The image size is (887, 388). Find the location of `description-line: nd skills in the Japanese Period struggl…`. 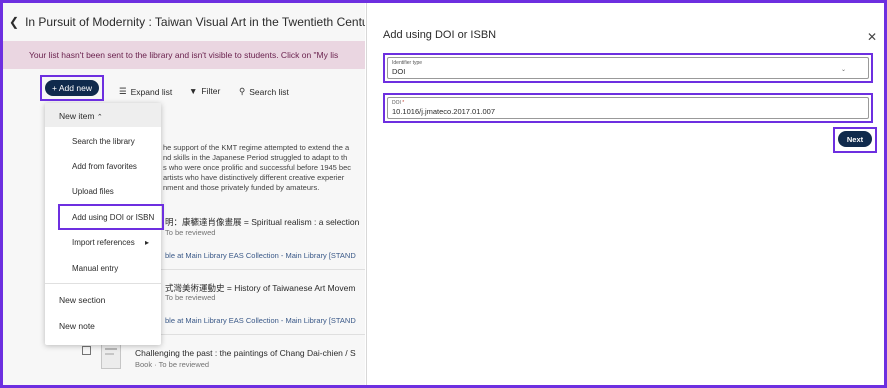

description-line: nd skills in the Japanese Period struggl… is located at coordinates (255, 157).